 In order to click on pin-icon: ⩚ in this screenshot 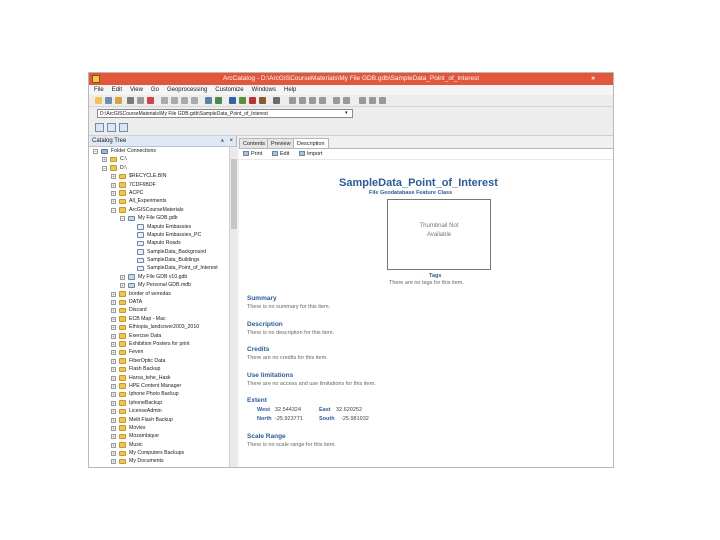, I will do `click(222, 141)`.